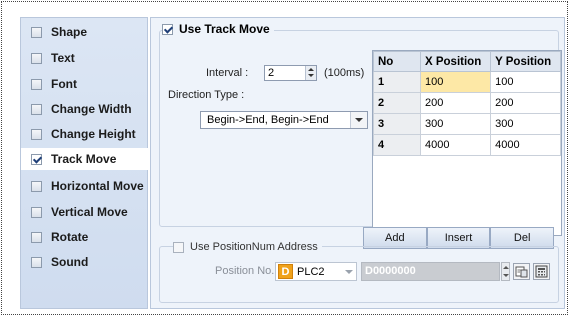 This screenshot has height=318, width=571. I want to click on checkbox-text, so click(36, 58).